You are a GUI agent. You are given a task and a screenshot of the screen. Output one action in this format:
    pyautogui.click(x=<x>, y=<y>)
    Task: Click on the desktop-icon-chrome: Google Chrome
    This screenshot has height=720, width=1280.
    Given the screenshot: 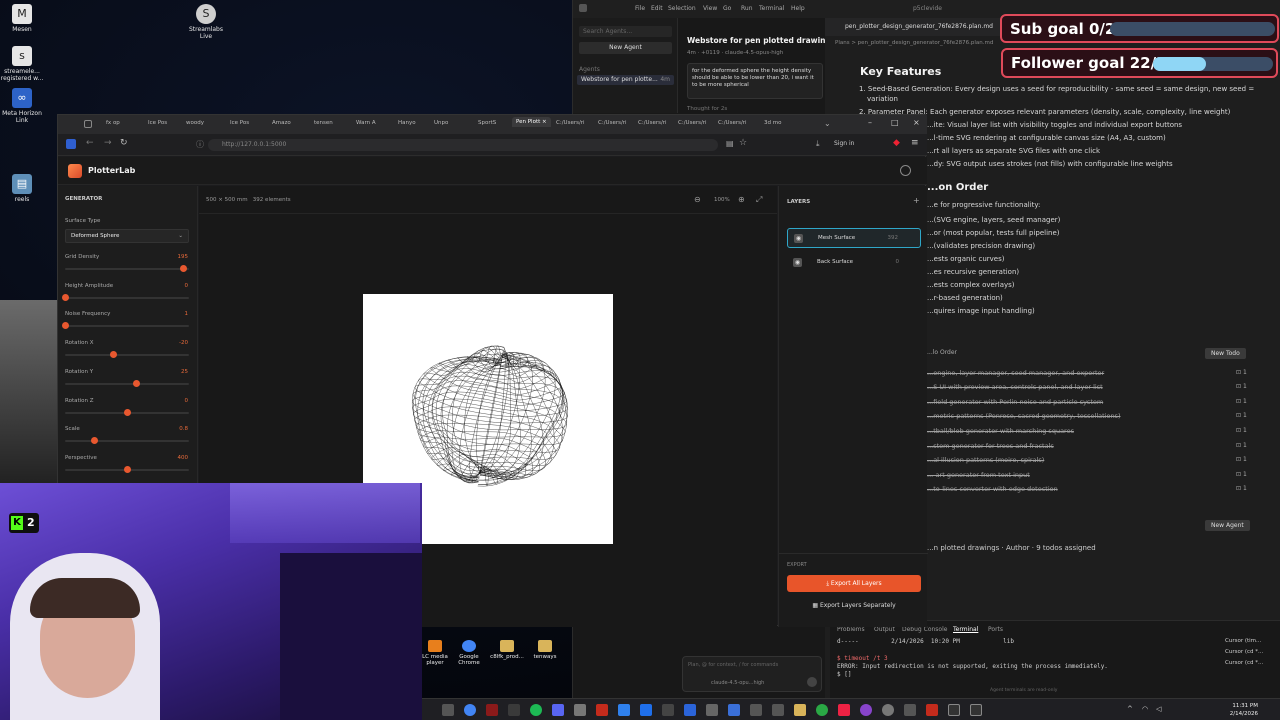 What is the action you would take?
    pyautogui.click(x=469, y=653)
    